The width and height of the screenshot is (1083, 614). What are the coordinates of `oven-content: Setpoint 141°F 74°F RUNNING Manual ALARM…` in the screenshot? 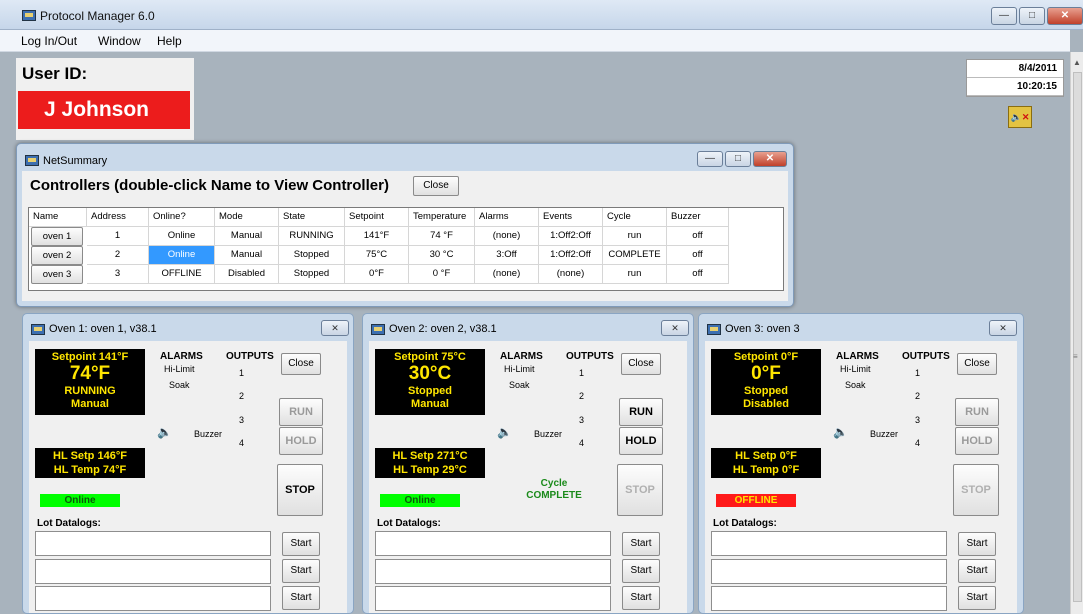 It's located at (188, 477).